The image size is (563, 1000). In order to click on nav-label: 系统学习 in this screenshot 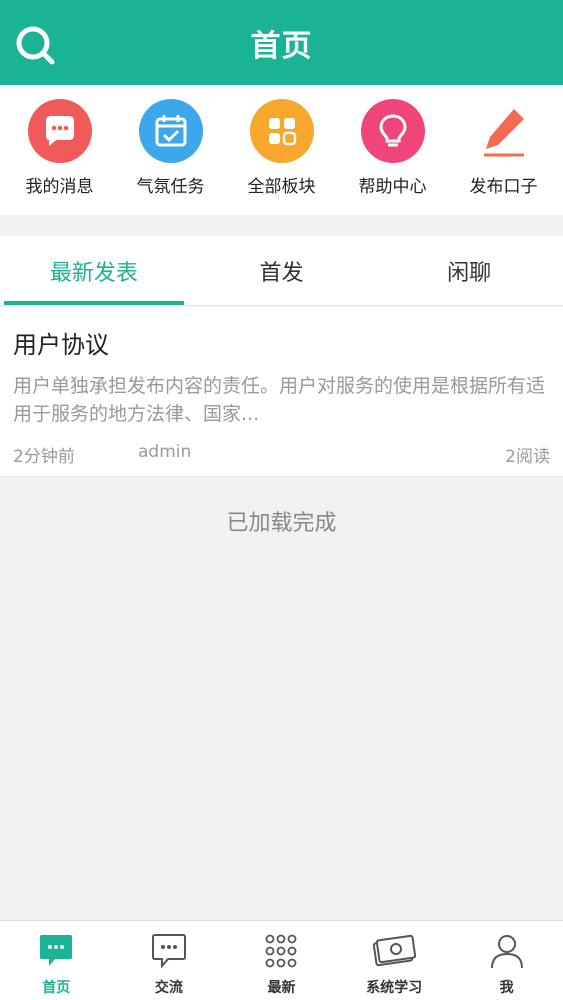, I will do `click(394, 988)`.